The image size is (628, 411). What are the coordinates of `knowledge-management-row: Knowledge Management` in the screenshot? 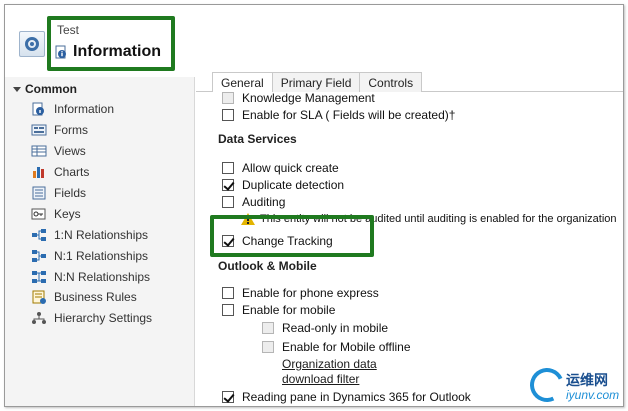 It's located at (298, 97).